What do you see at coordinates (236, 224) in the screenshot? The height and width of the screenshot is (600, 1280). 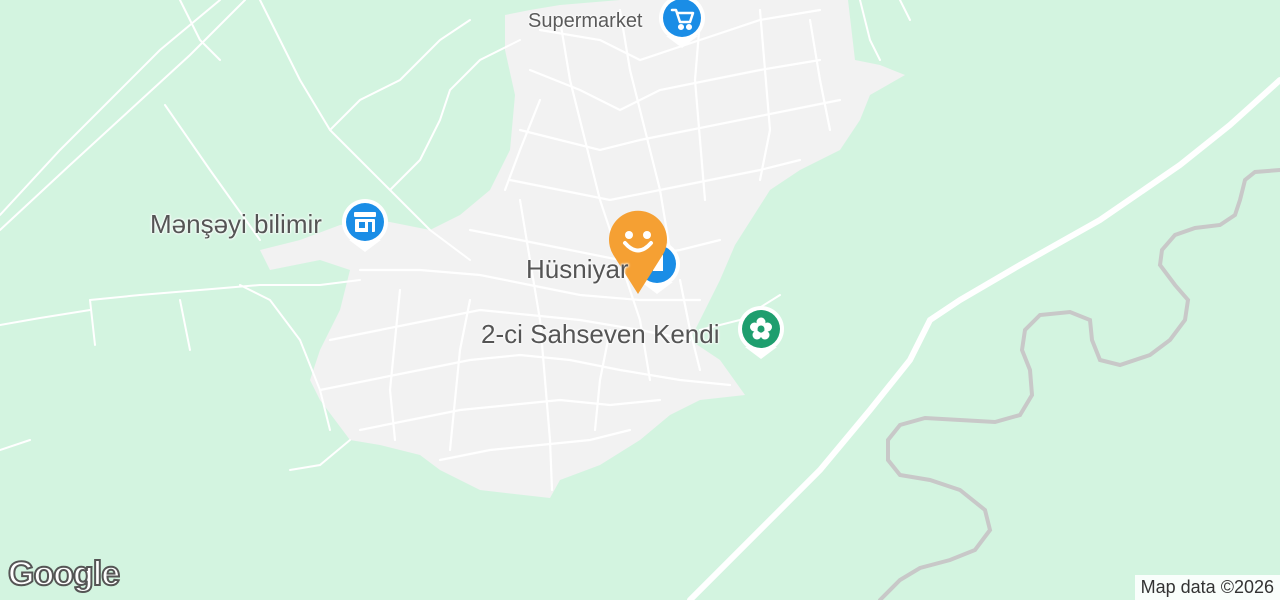 I see `place-label-mensheyi: Mənşəyi bilimir` at bounding box center [236, 224].